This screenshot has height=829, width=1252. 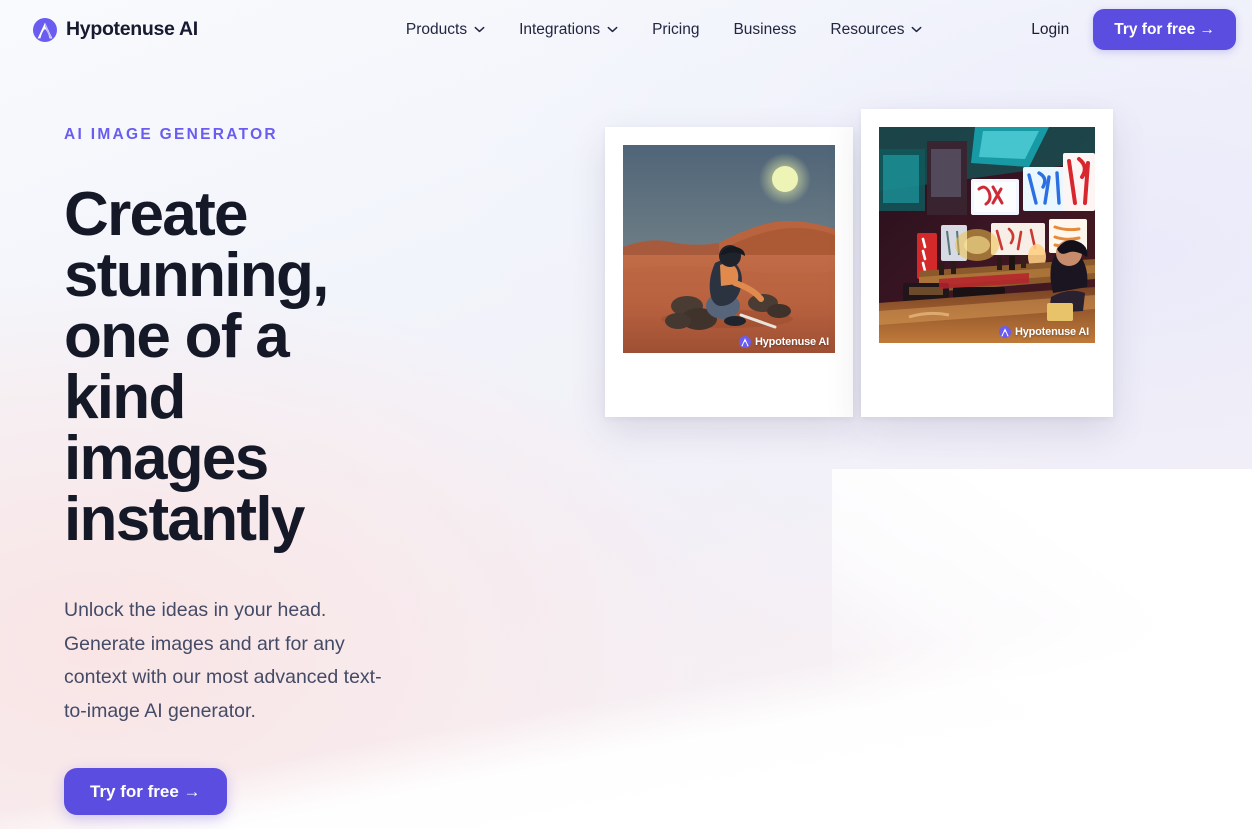 What do you see at coordinates (45, 29) in the screenshot?
I see `hypotenuse-logo-icon` at bounding box center [45, 29].